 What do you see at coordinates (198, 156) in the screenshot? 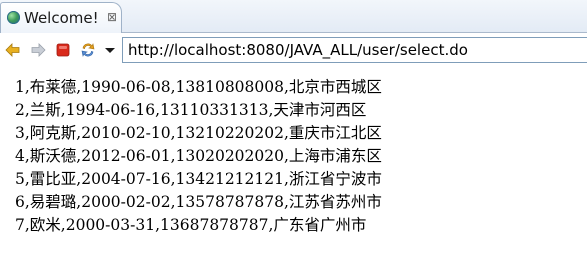
I see `list-item: 4,斯沃德,2012-06-01,13020202020,上海市浦东区` at bounding box center [198, 156].